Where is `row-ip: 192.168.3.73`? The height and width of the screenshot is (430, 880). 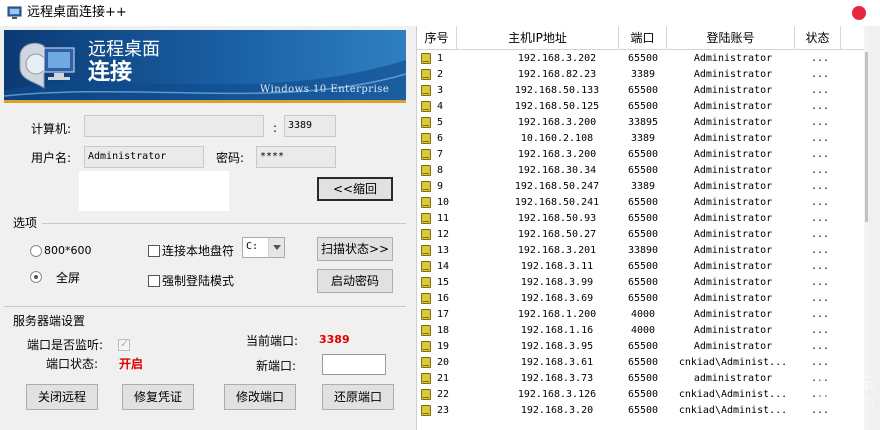
row-ip: 192.168.3.73 is located at coordinates (557, 378).